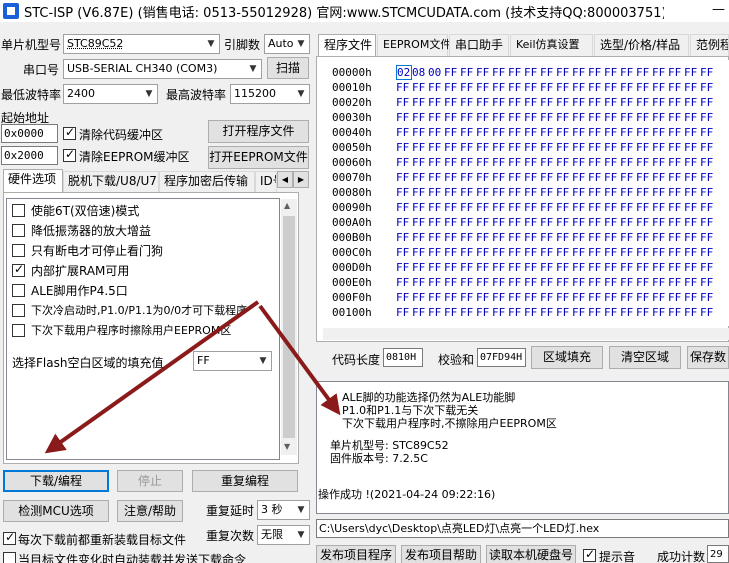 This screenshot has height=563, width=729. I want to click on option-watchdog: 只有断电才可停止看门狗, so click(142, 251).